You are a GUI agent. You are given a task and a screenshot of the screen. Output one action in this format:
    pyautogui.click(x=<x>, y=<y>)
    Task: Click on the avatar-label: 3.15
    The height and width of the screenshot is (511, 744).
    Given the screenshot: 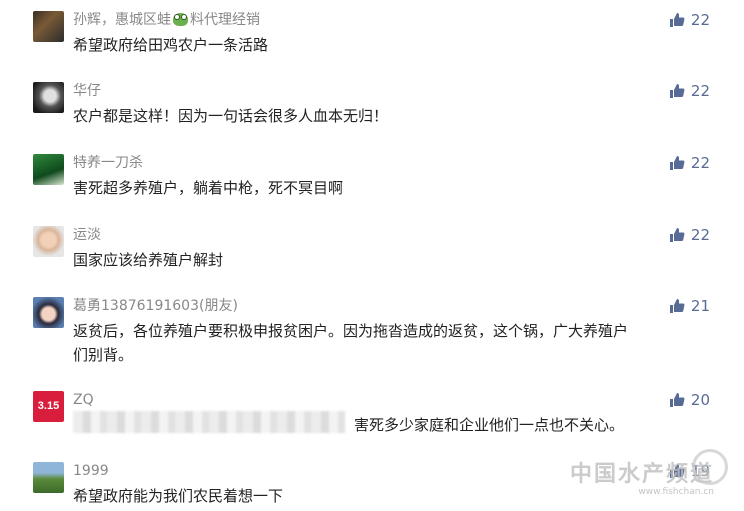 What is the action you would take?
    pyautogui.click(x=48, y=406)
    